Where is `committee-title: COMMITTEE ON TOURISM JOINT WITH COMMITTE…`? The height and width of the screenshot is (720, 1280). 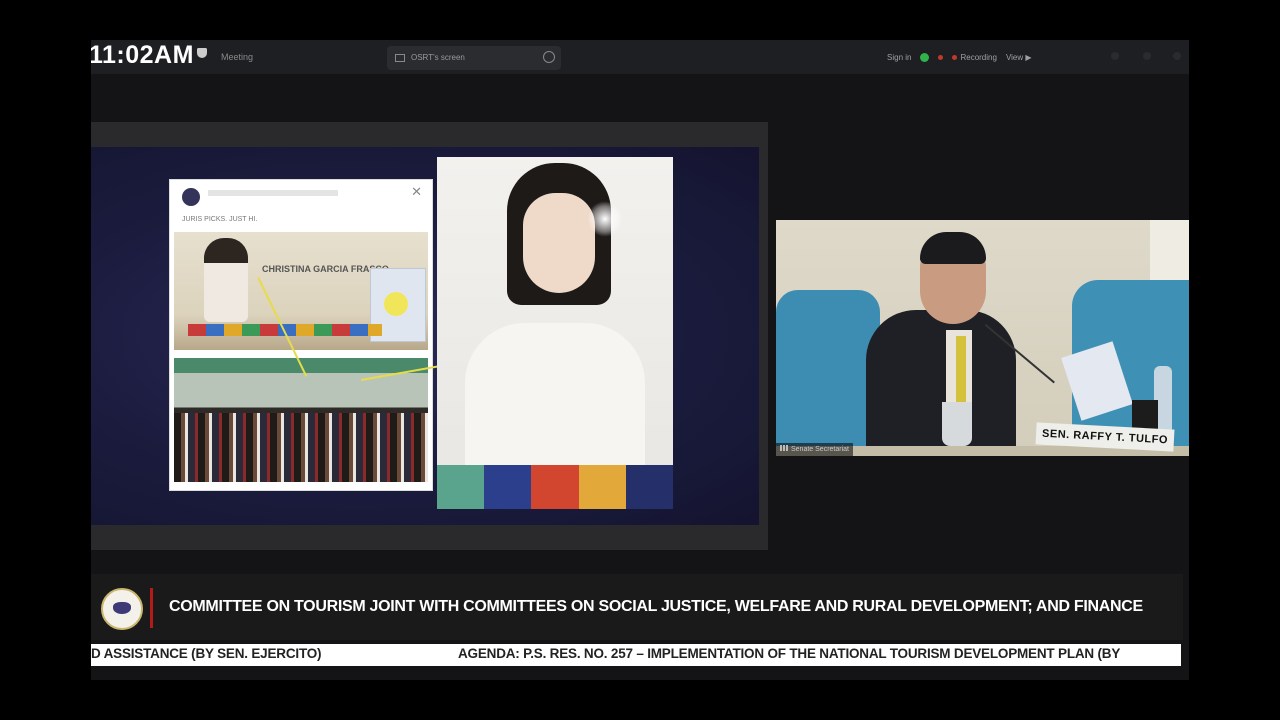
committee-title: COMMITTEE ON TOURISM JOINT WITH COMMITTE… is located at coordinates (656, 606).